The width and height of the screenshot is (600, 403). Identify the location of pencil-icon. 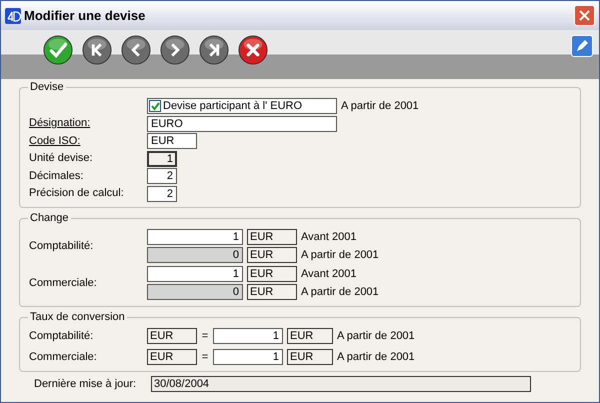
(582, 46).